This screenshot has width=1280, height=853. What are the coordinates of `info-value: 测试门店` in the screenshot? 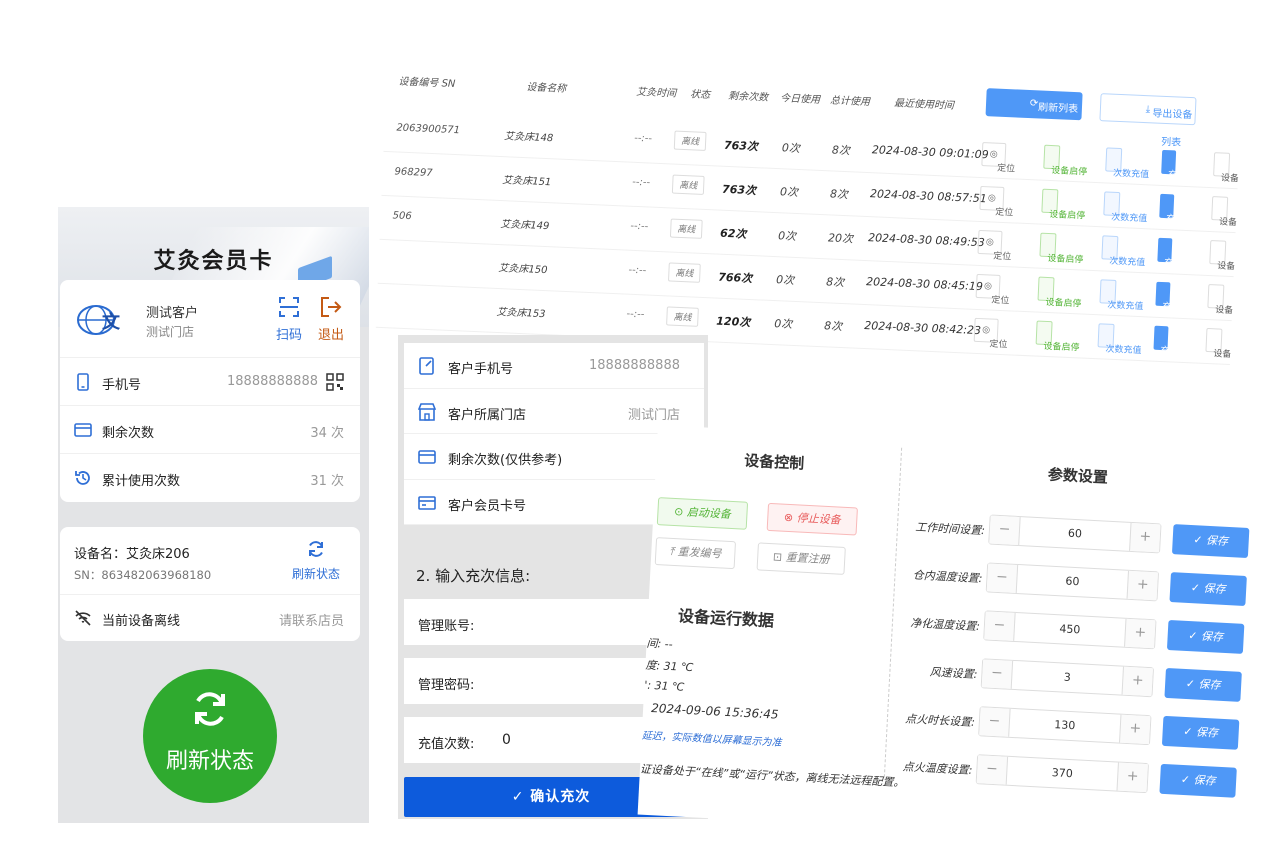 It's located at (653, 415).